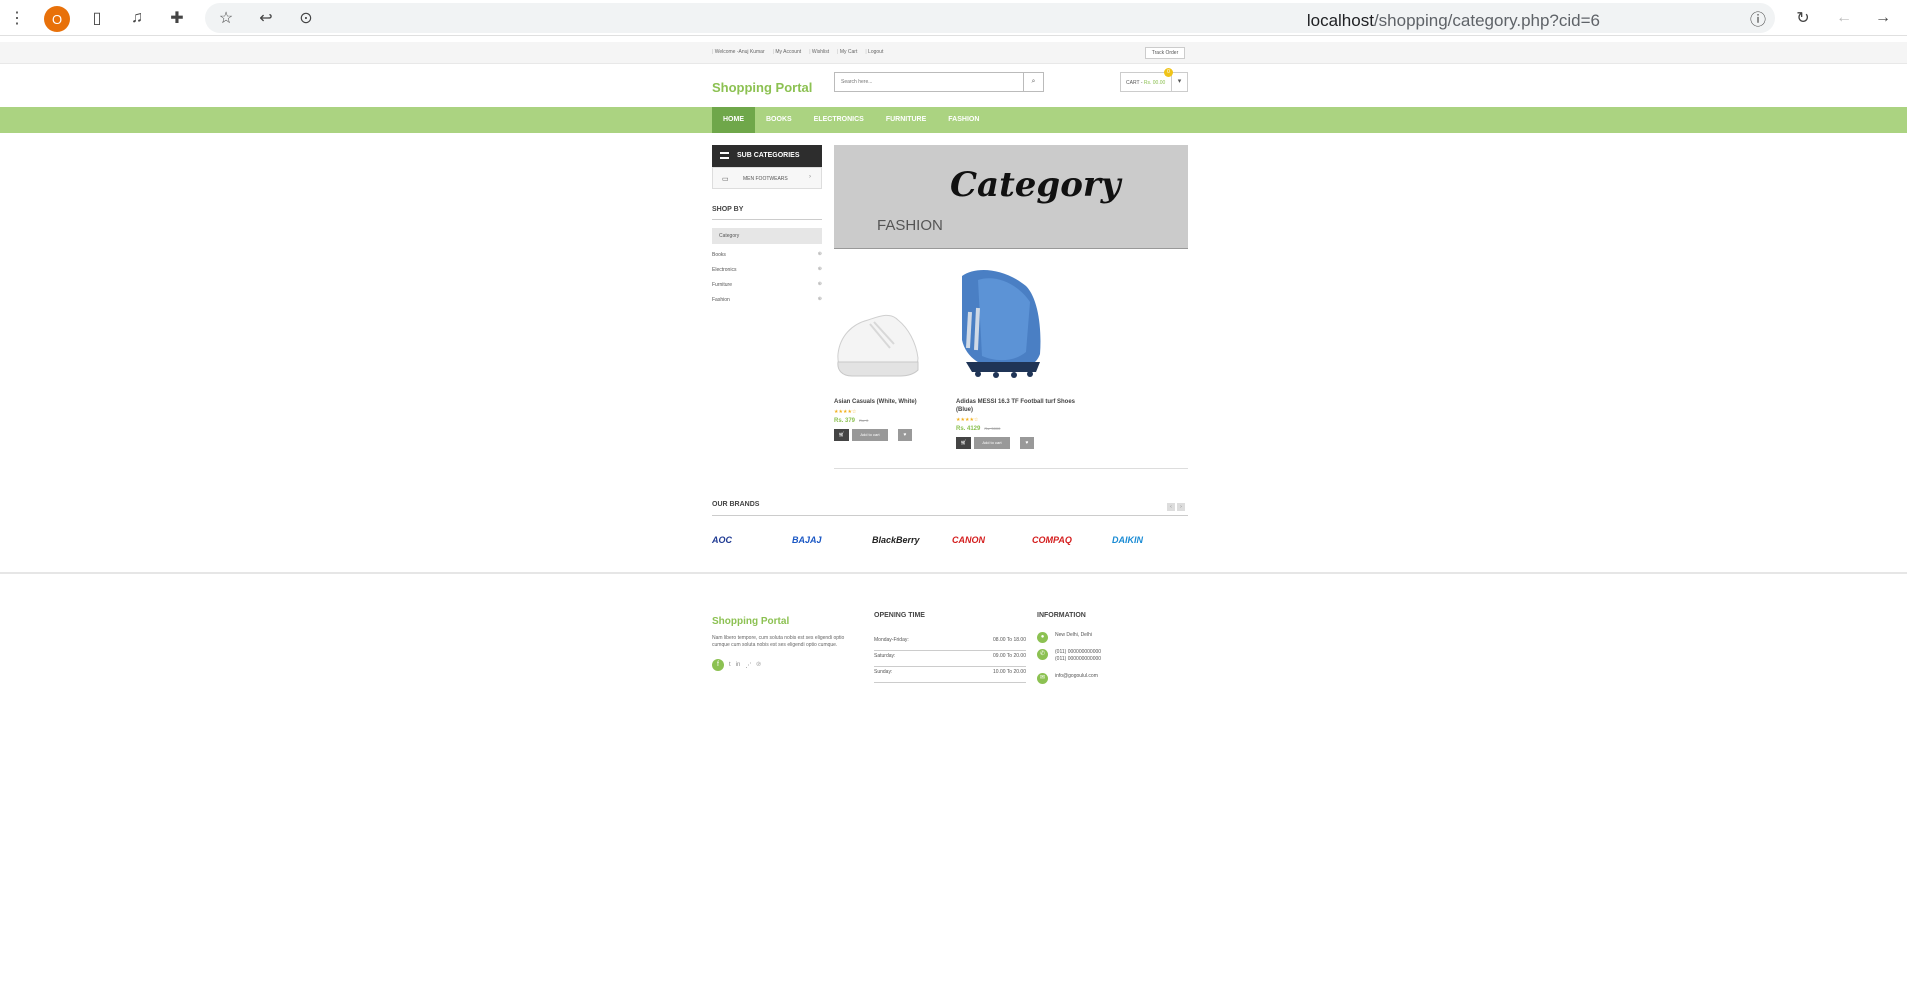 Image resolution: width=1907 pixels, height=981 pixels. I want to click on reload-icon: ↻, so click(1803, 18).